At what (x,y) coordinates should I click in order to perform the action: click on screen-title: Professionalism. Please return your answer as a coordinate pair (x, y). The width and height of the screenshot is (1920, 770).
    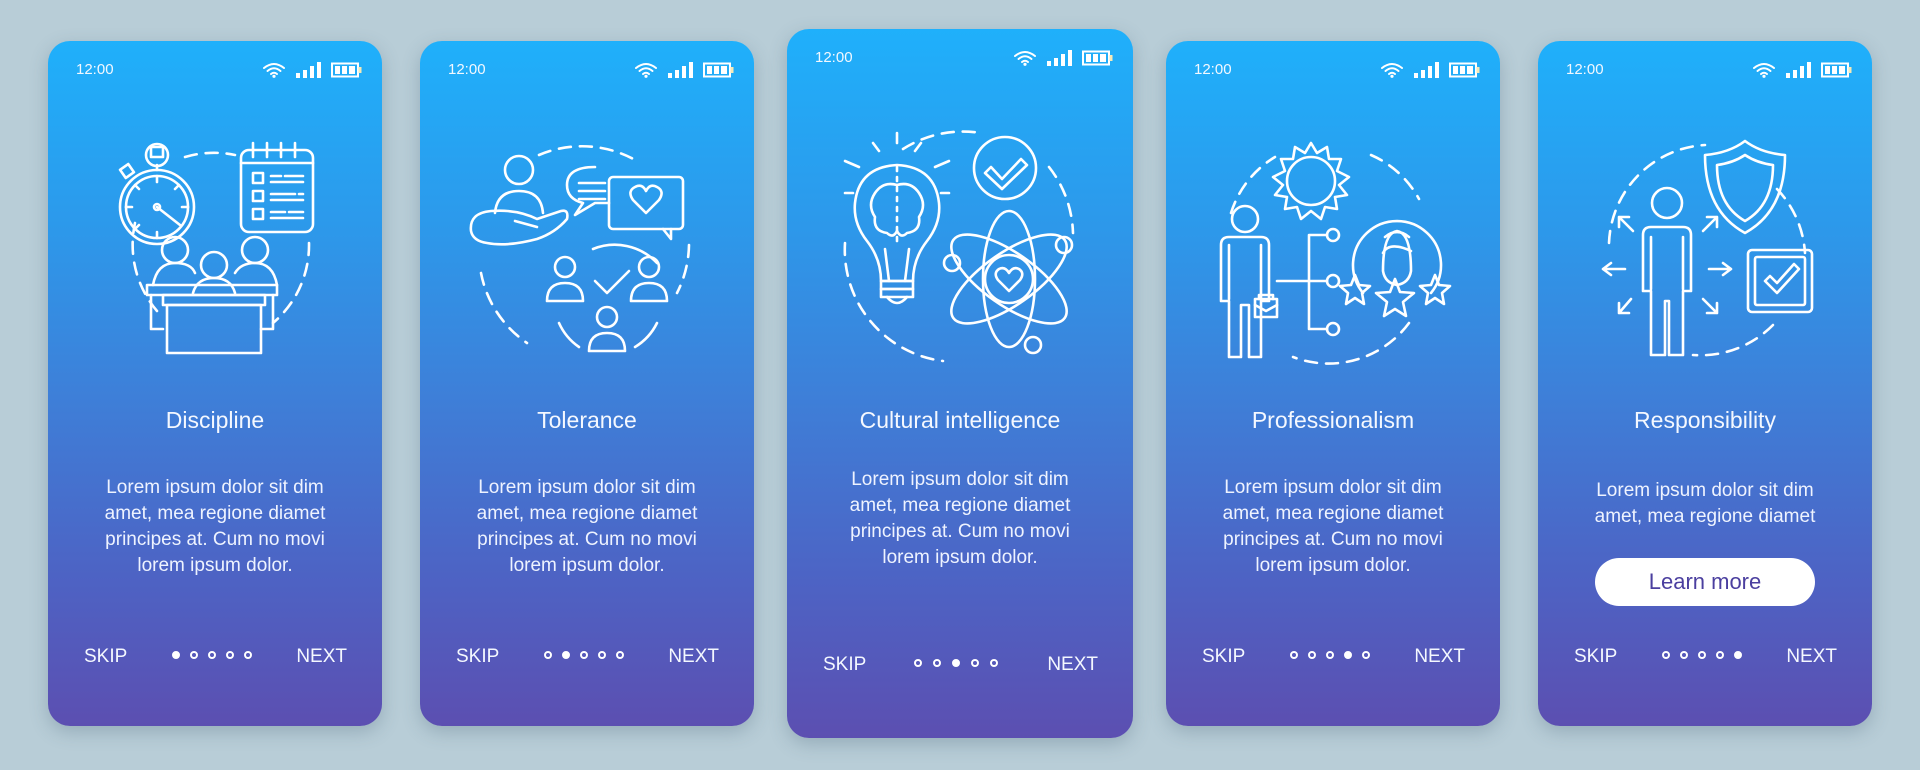
    Looking at the image, I should click on (1333, 420).